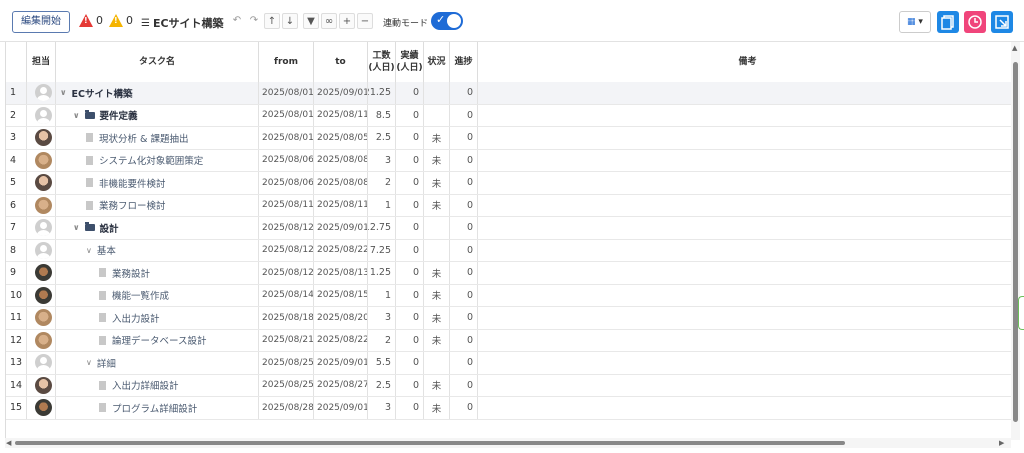  What do you see at coordinates (157, 318) in the screenshot?
I see `task-name-cell: 入出力設計` at bounding box center [157, 318].